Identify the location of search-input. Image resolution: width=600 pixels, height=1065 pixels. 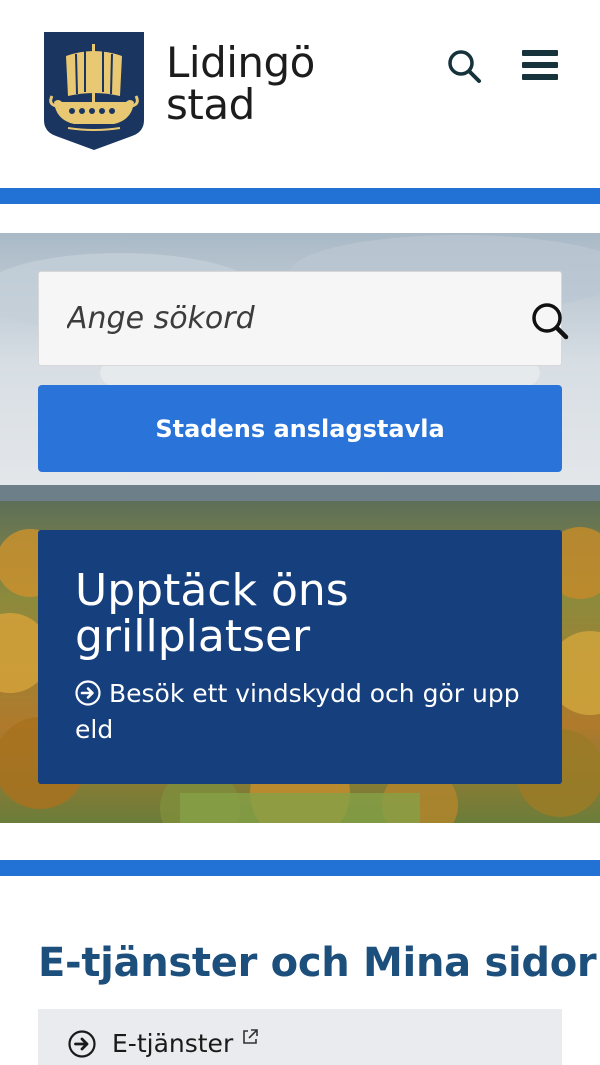
(259, 318).